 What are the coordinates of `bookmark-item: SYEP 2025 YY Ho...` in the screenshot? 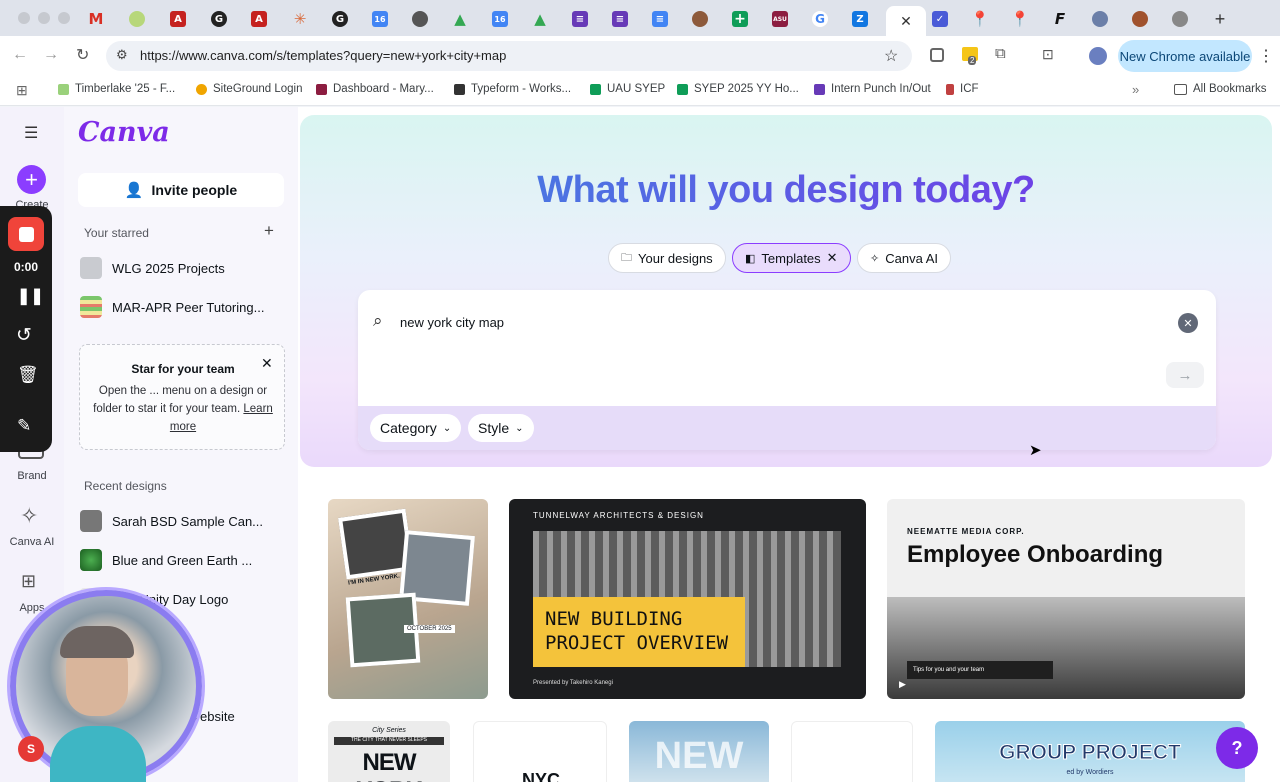 It's located at (738, 89).